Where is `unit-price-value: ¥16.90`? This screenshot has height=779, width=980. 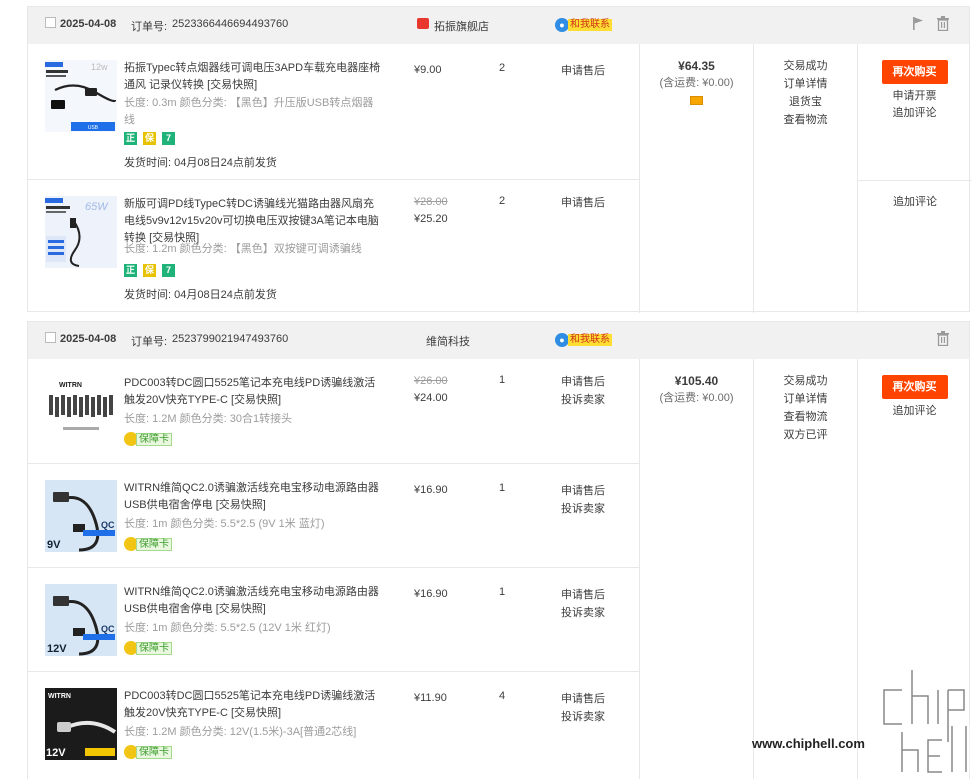
unit-price-value: ¥16.90 is located at coordinates (431, 594).